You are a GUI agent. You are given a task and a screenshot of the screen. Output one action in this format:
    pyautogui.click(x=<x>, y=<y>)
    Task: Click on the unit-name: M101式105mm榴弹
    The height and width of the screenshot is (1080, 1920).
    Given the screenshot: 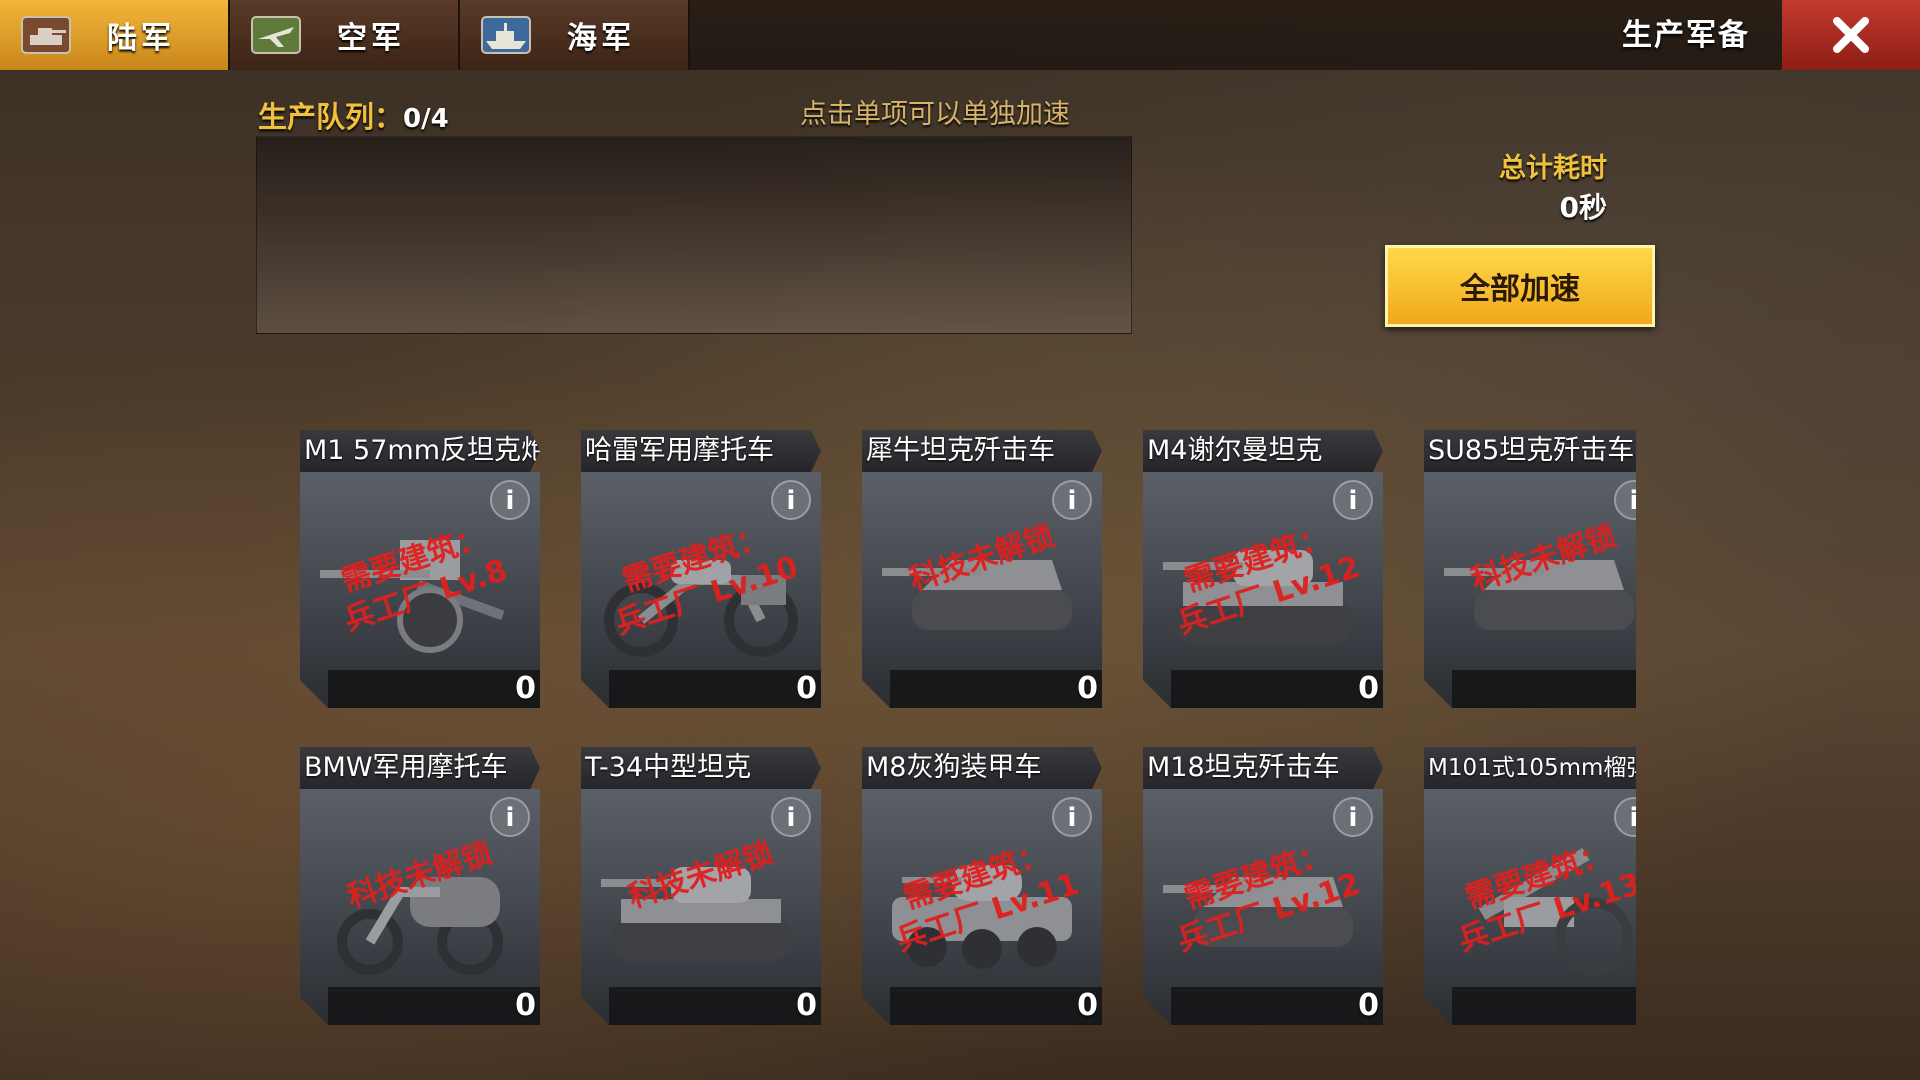 What is the action you would take?
    pyautogui.click(x=1530, y=768)
    